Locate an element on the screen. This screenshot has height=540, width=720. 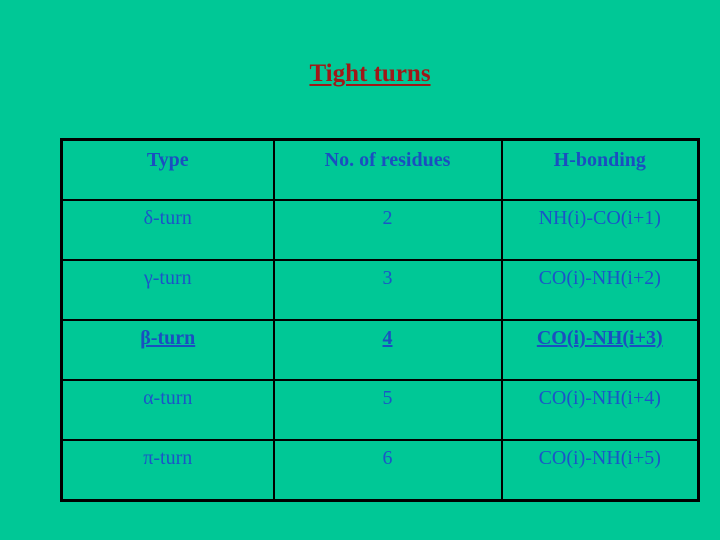
slide-title: Tight turns is located at coordinates (370, 73).